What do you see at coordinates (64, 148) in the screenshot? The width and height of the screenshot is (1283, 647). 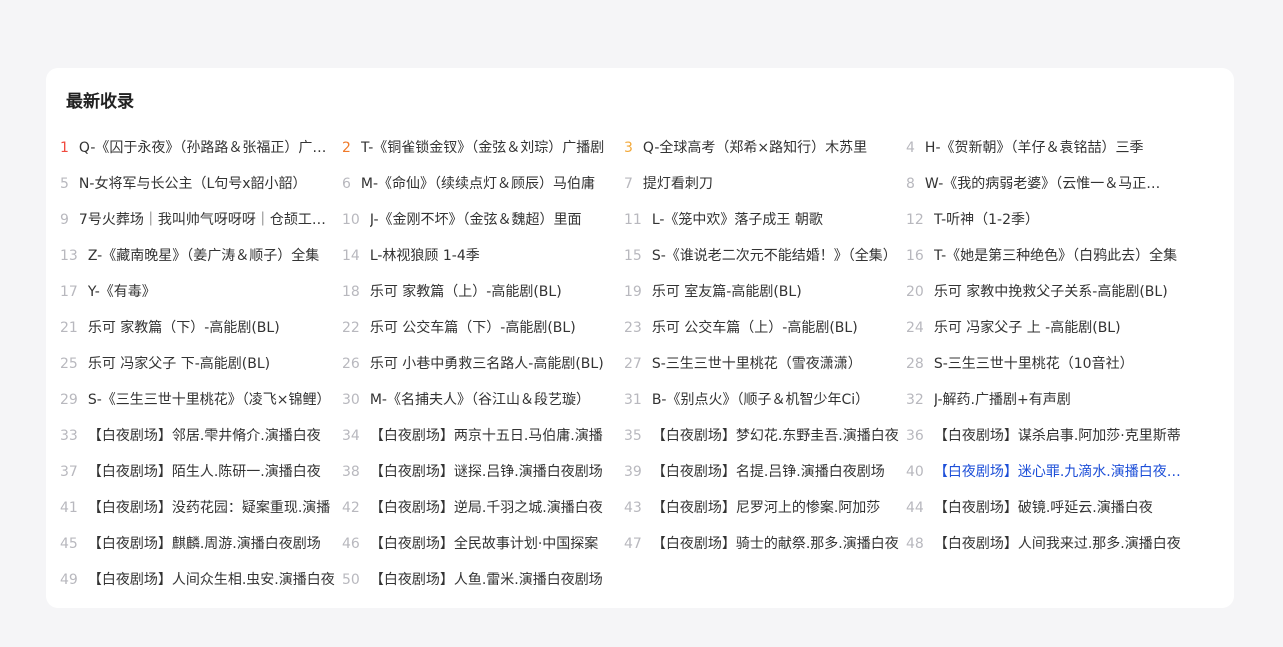 I see `item-number: 1` at bounding box center [64, 148].